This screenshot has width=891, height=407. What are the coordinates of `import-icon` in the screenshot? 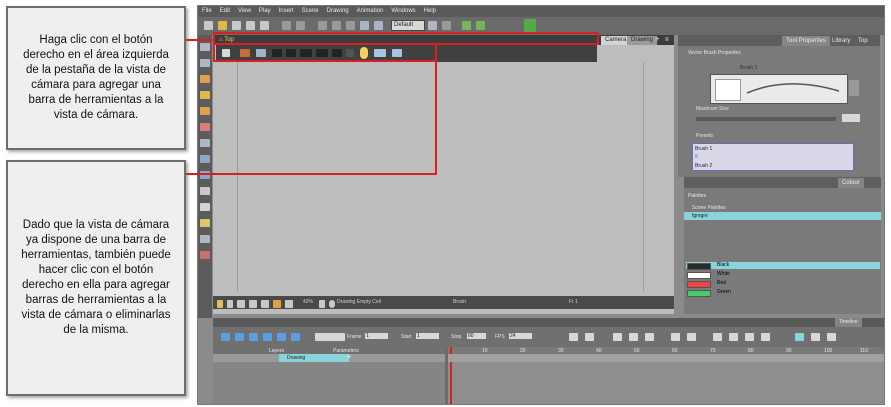 It's located at (264, 25).